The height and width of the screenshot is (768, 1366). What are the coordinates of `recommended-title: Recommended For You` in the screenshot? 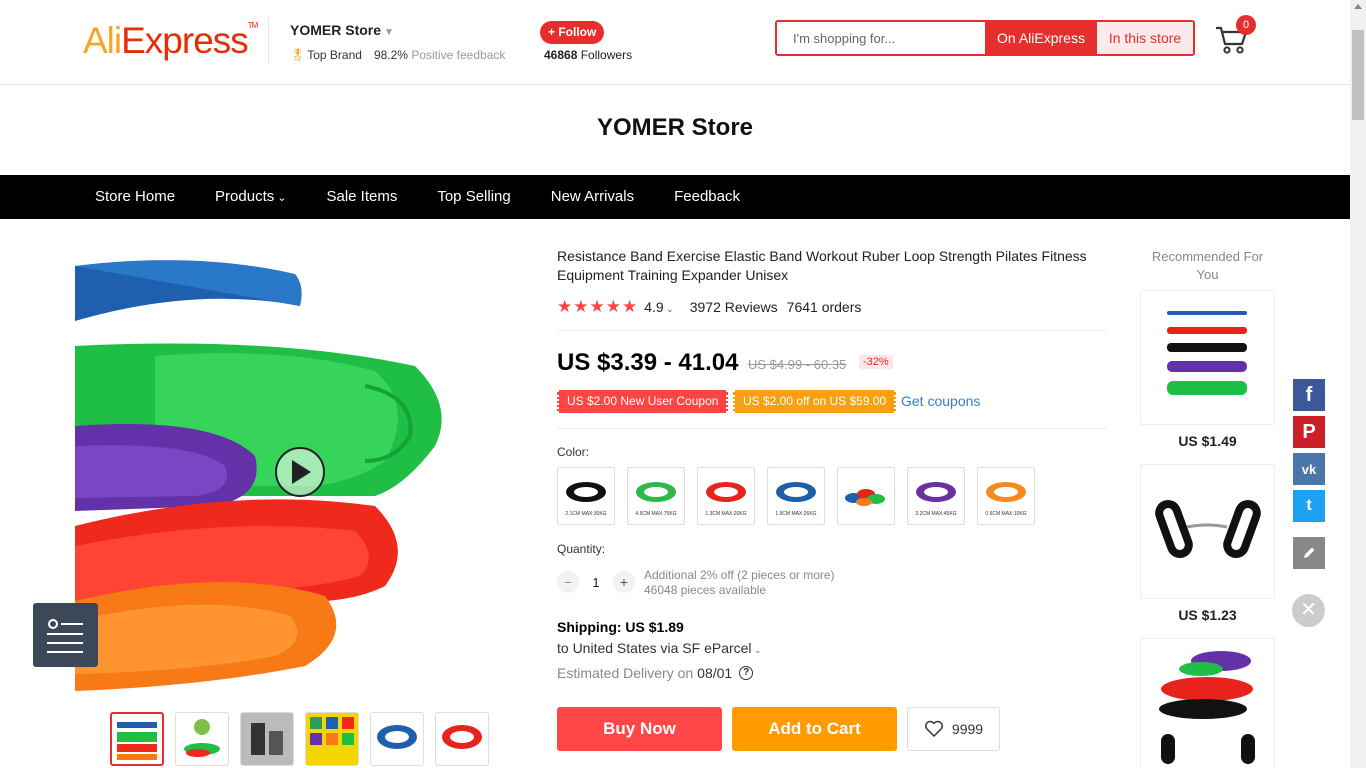 It's located at (1207, 265).